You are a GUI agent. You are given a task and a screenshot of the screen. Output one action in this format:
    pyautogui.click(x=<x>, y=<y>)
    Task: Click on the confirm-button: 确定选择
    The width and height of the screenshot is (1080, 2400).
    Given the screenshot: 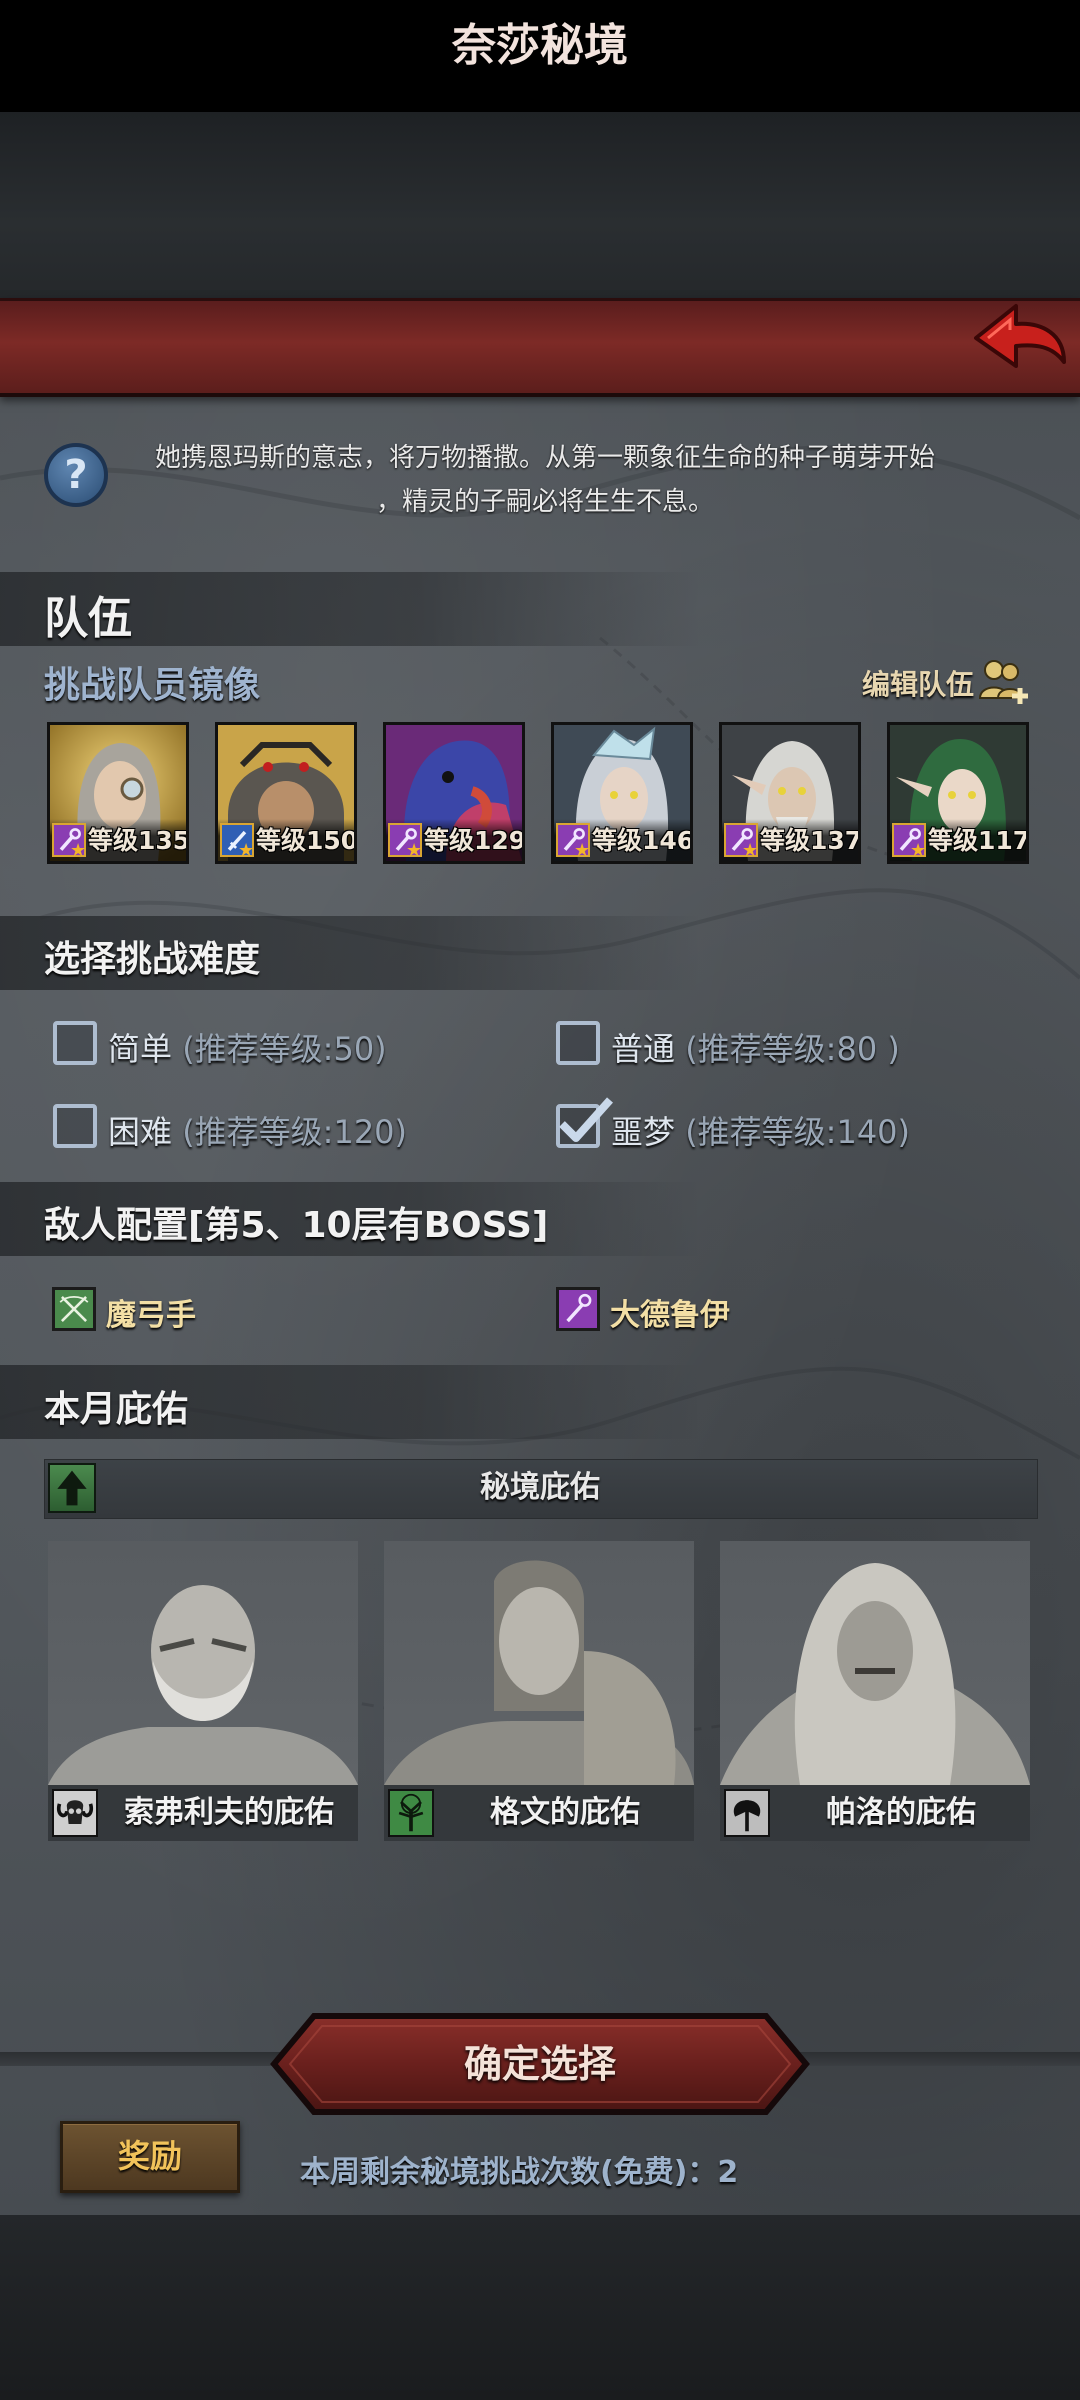 What is the action you would take?
    pyautogui.click(x=540, y=2064)
    